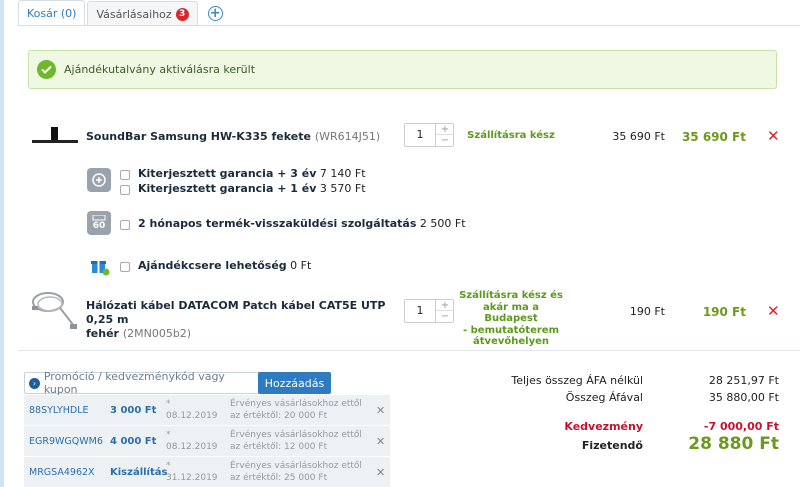  I want to click on coupon-amount: 4 000 Ft, so click(133, 441).